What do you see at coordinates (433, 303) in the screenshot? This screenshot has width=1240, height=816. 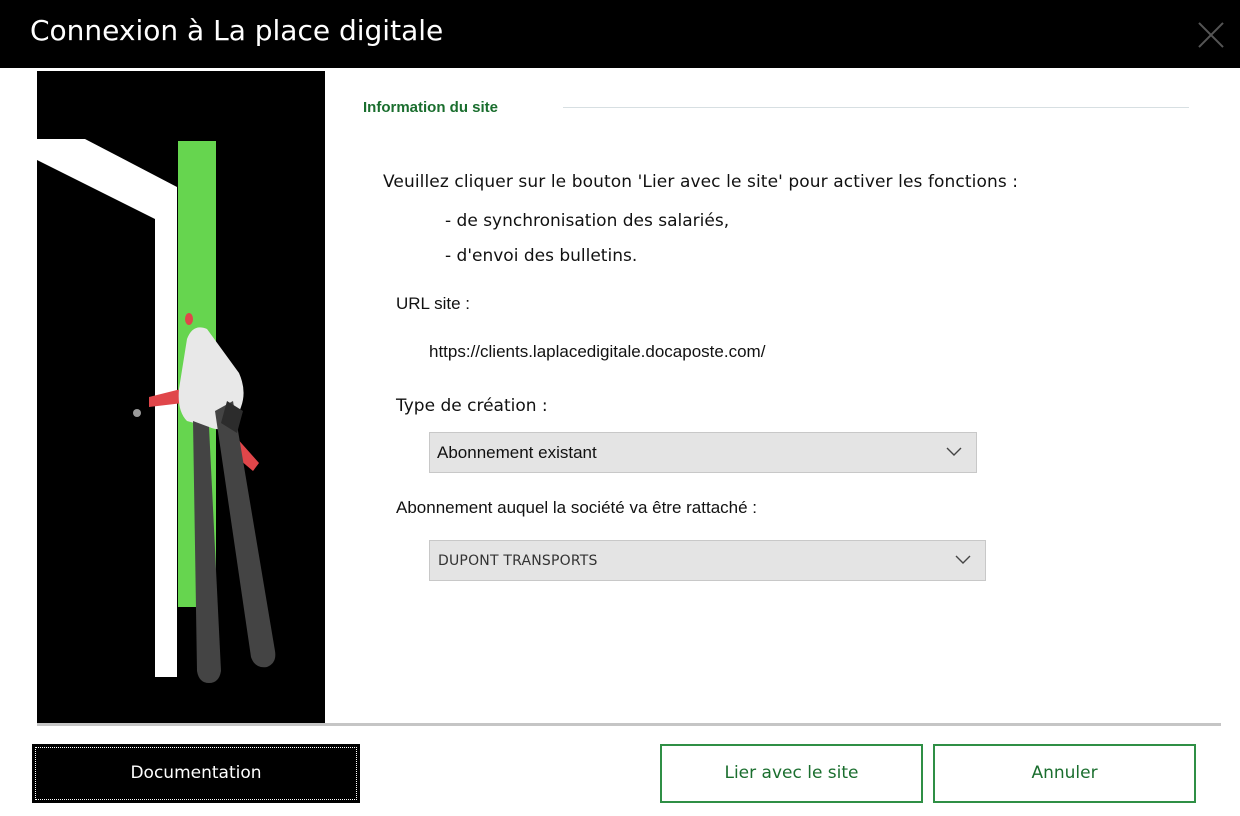 I see `url-label: URL site :` at bounding box center [433, 303].